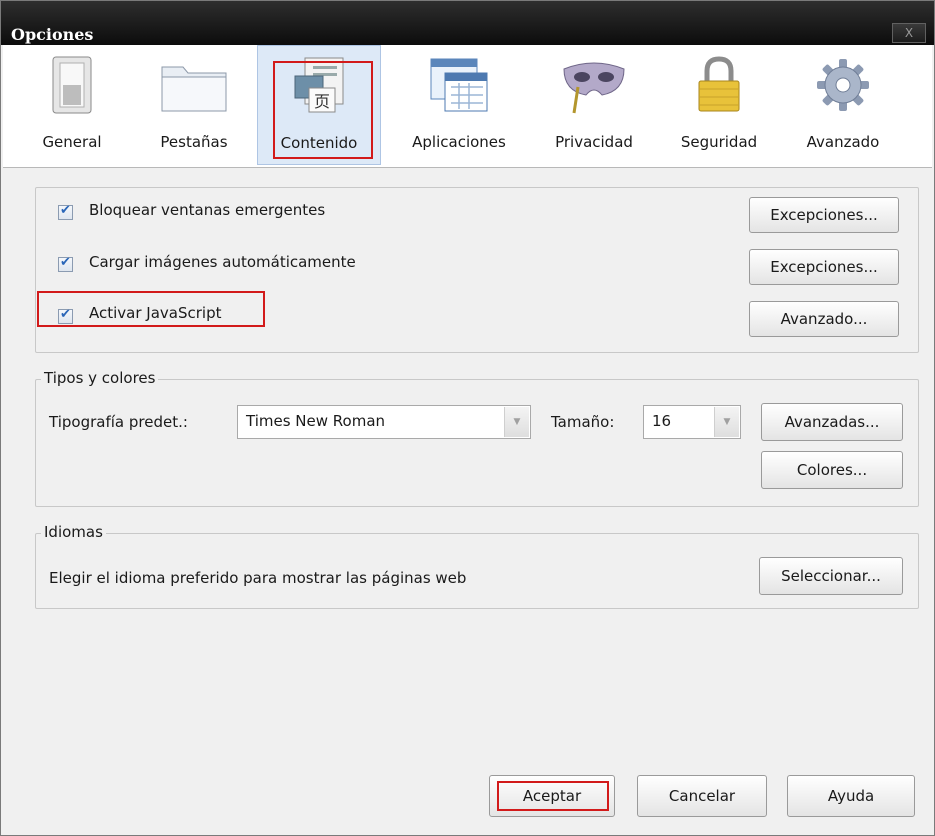 This screenshot has width=935, height=836. I want to click on tab-label: Privacidad, so click(594, 142).